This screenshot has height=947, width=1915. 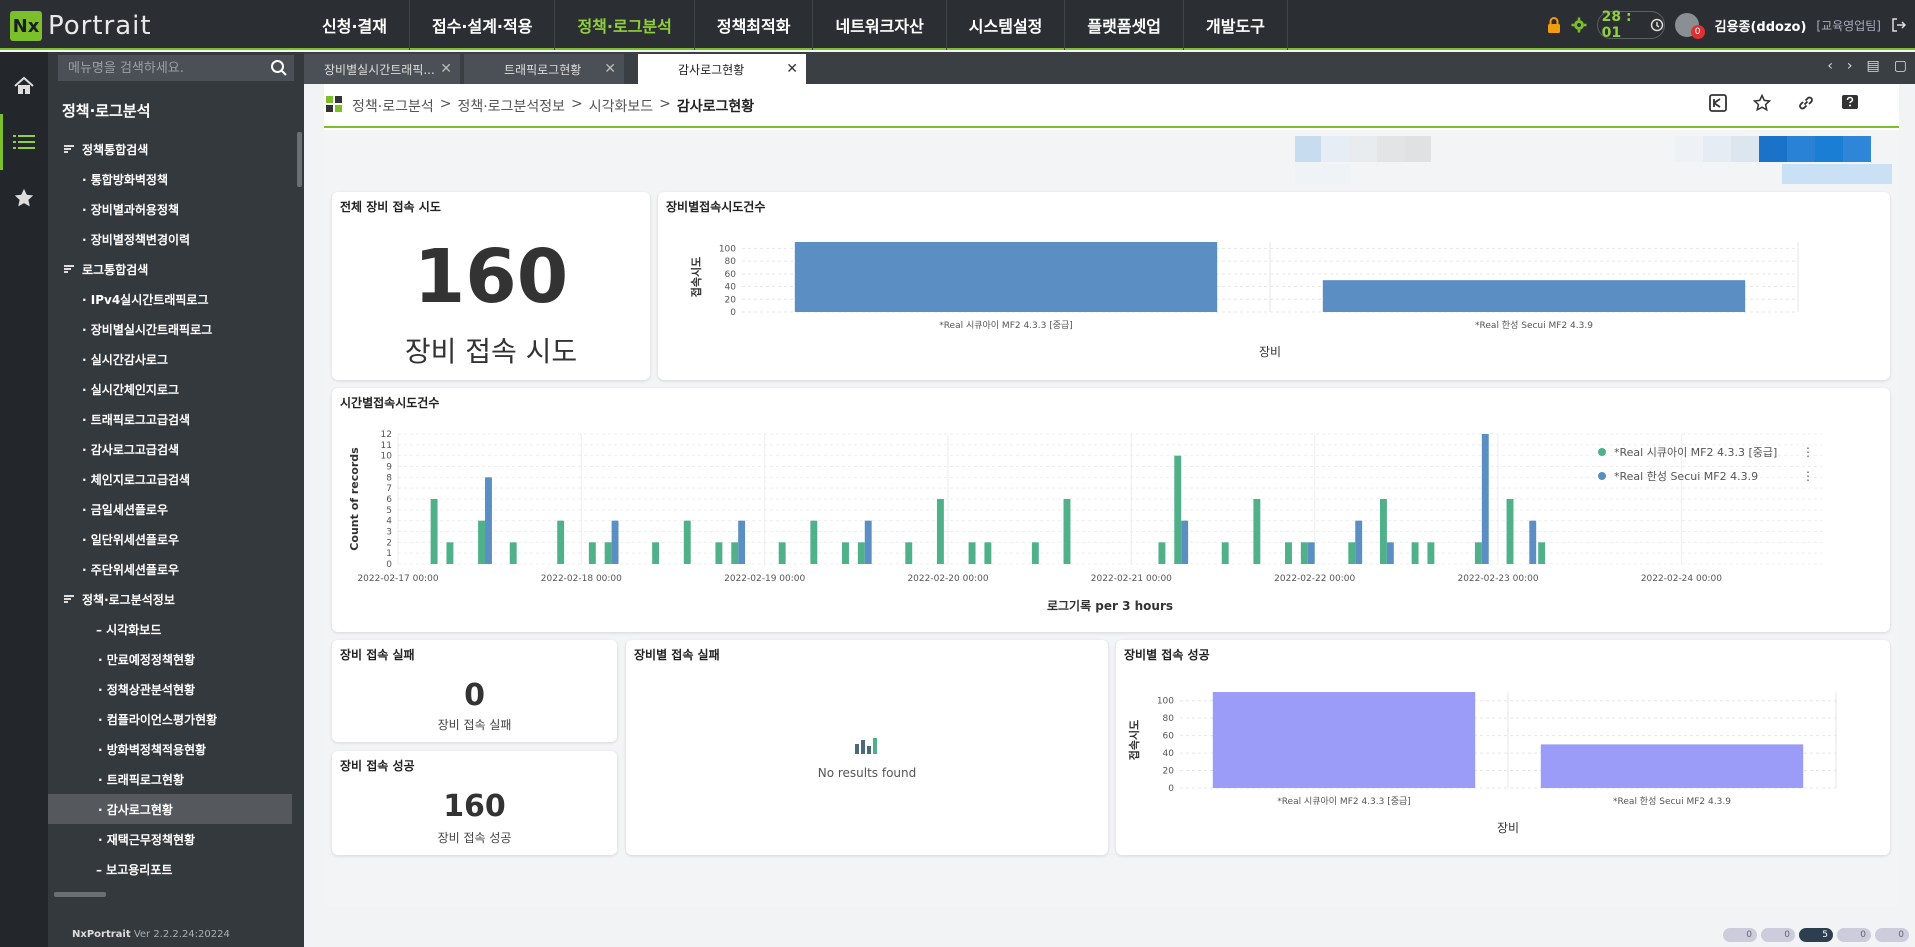 I want to click on nav-item: 네트워크자산, so click(x=880, y=25).